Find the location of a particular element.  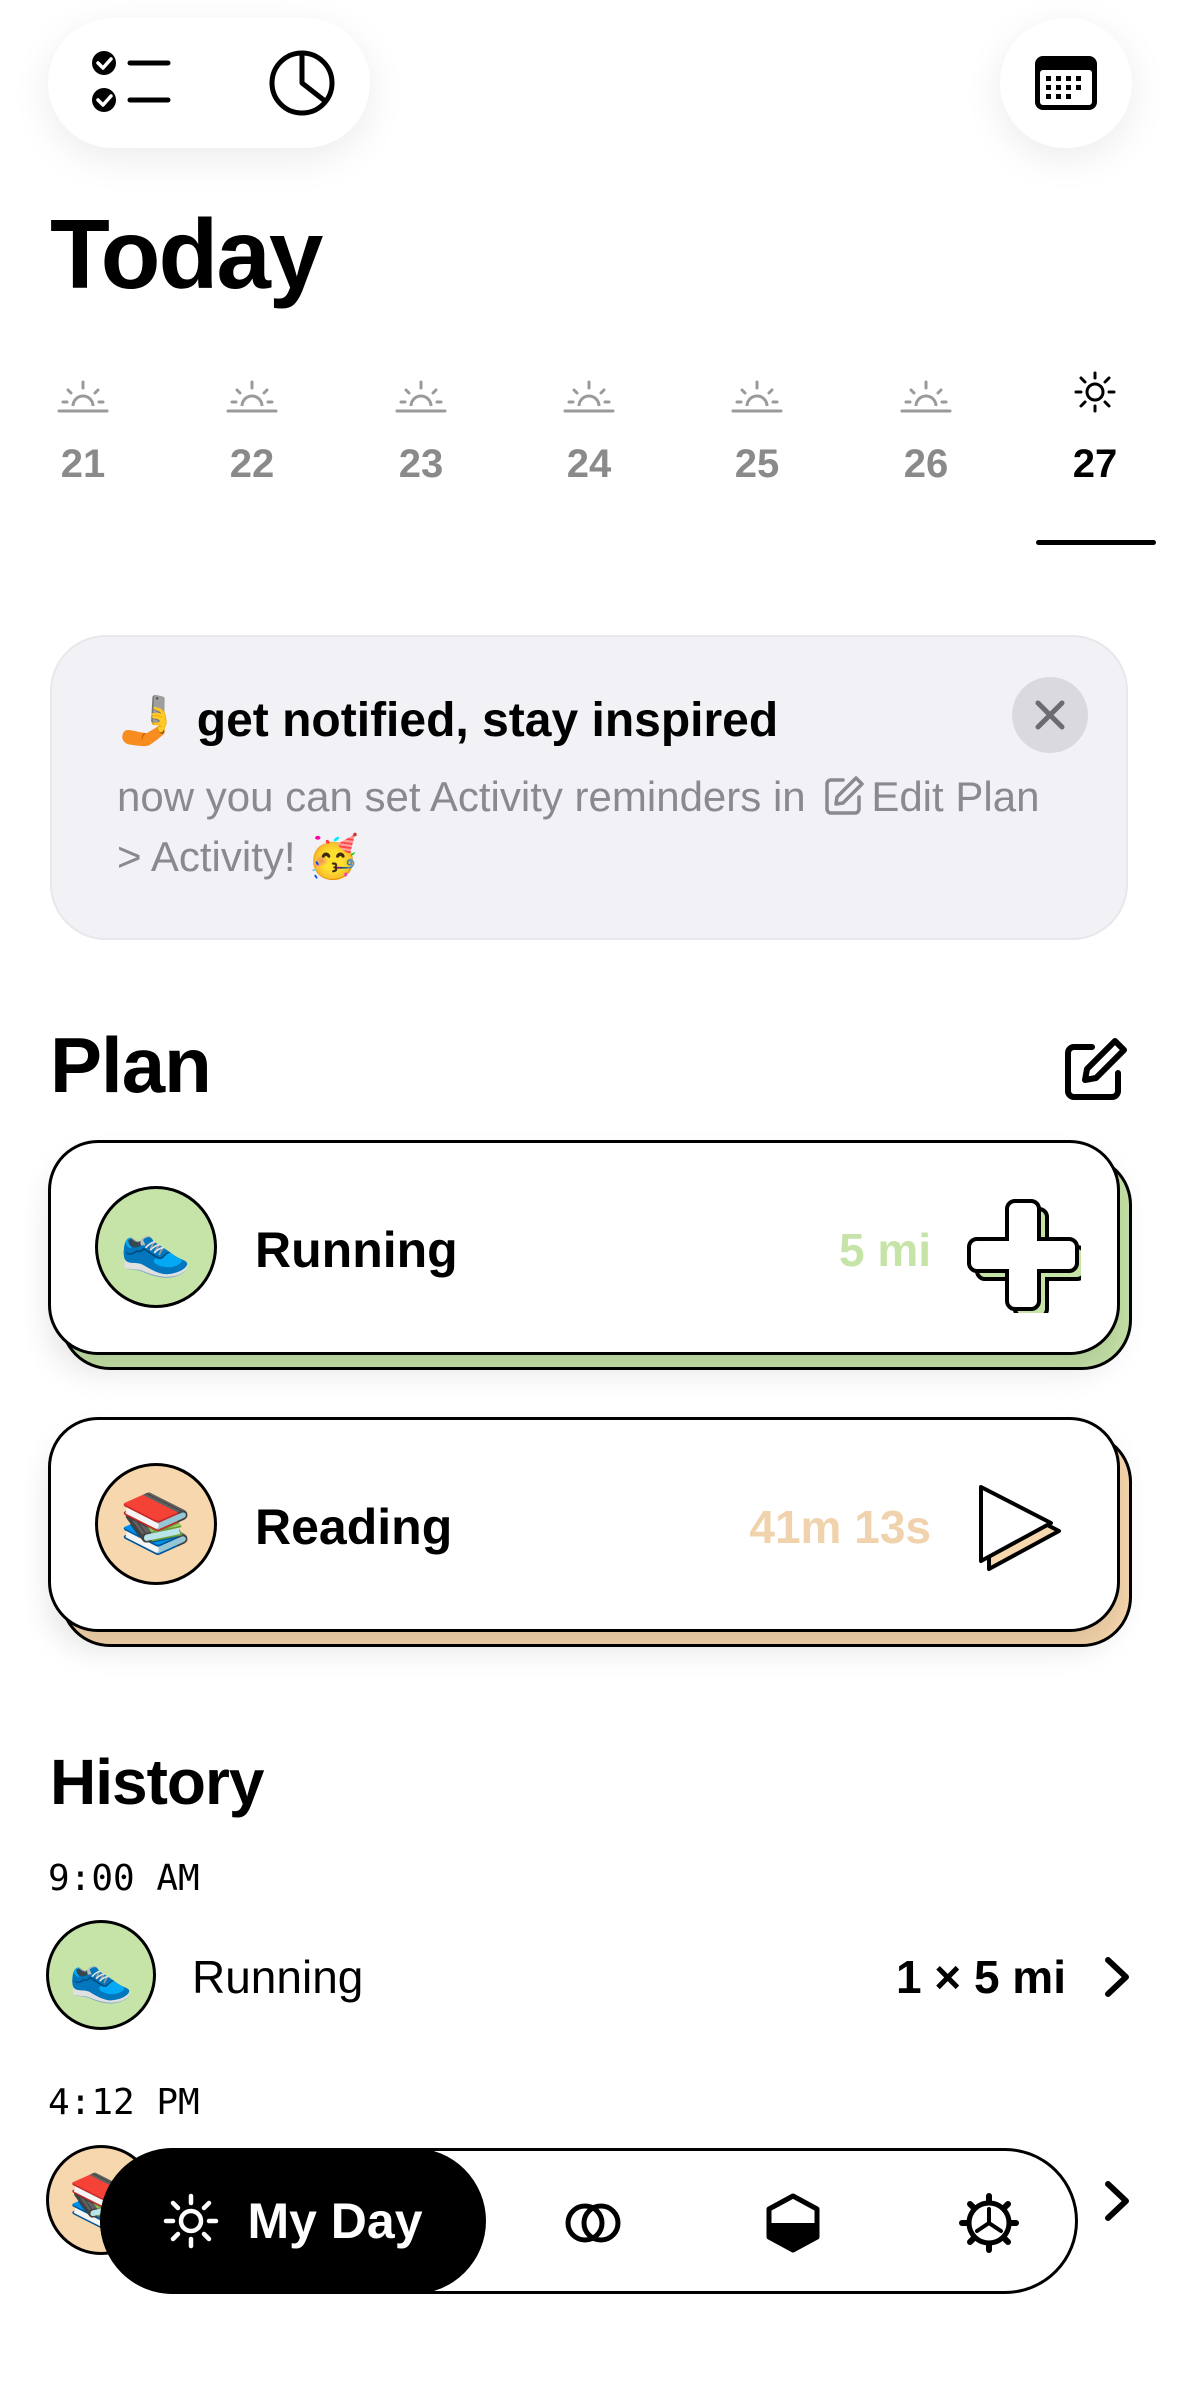

selfie-emoji: 🤳 is located at coordinates (147, 721).